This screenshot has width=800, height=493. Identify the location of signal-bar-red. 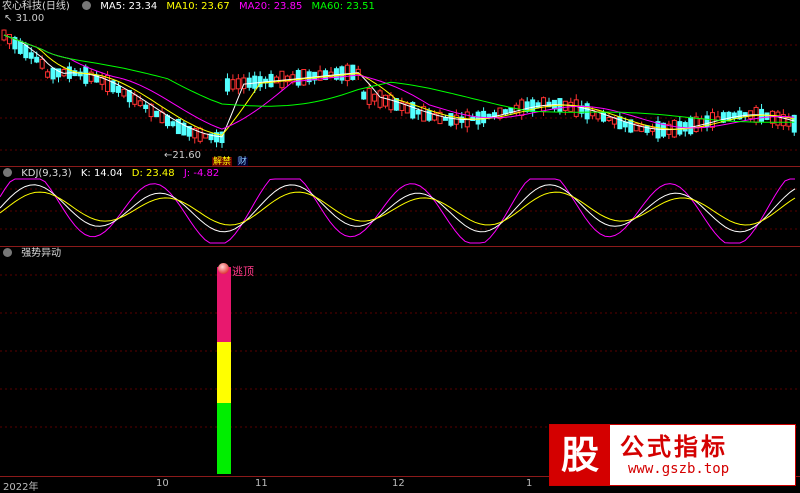
(224, 304).